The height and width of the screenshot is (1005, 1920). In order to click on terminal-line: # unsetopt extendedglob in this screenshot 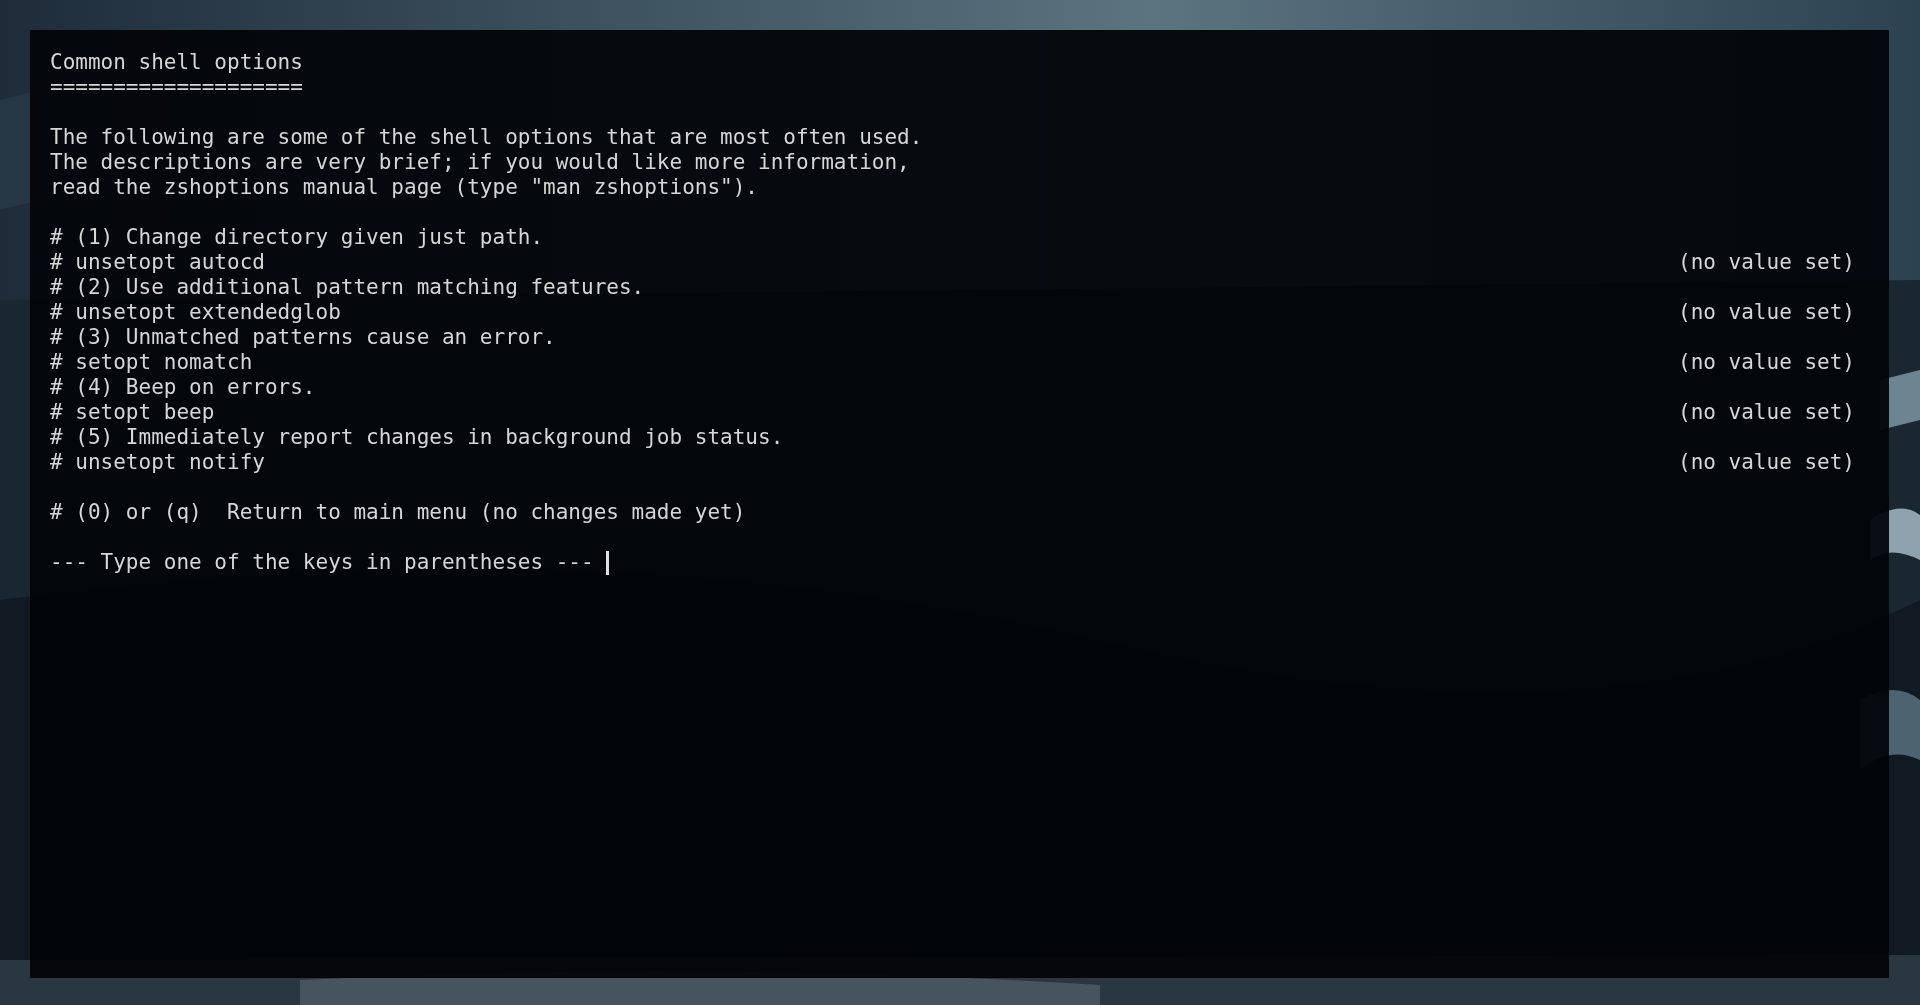, I will do `click(195, 312)`.